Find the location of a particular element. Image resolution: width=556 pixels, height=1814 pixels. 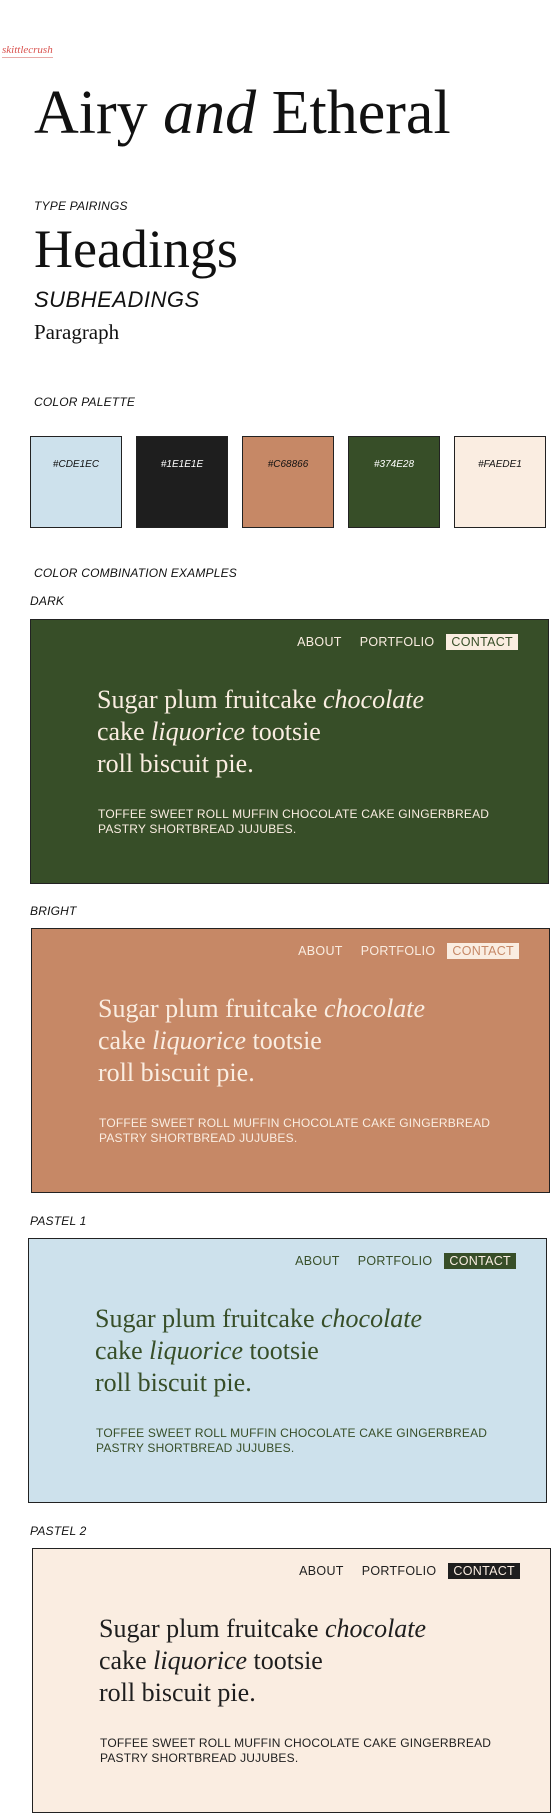

swatch-cream: #FAEDE1 is located at coordinates (500, 482).